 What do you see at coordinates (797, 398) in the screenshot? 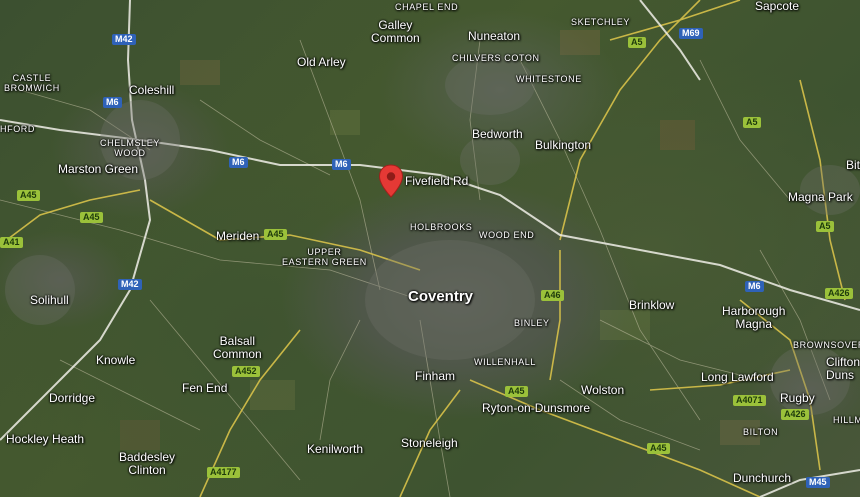
I see `label-rugby: Rugby` at bounding box center [797, 398].